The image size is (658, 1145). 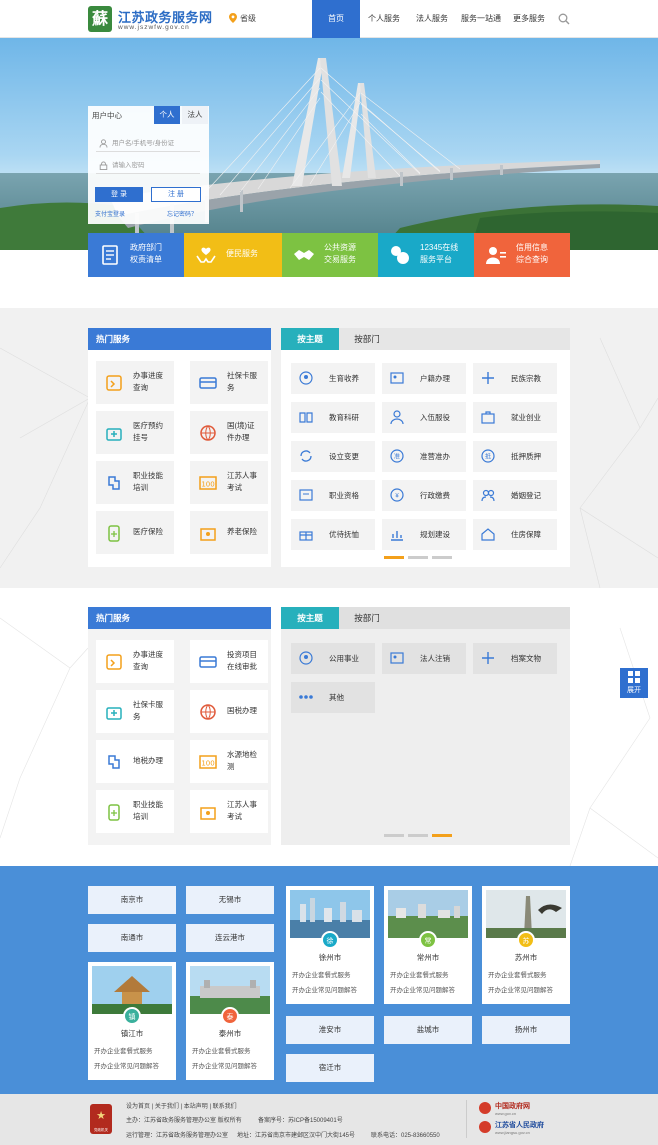 I want to click on topic-item: 设立变更, so click(x=333, y=456).